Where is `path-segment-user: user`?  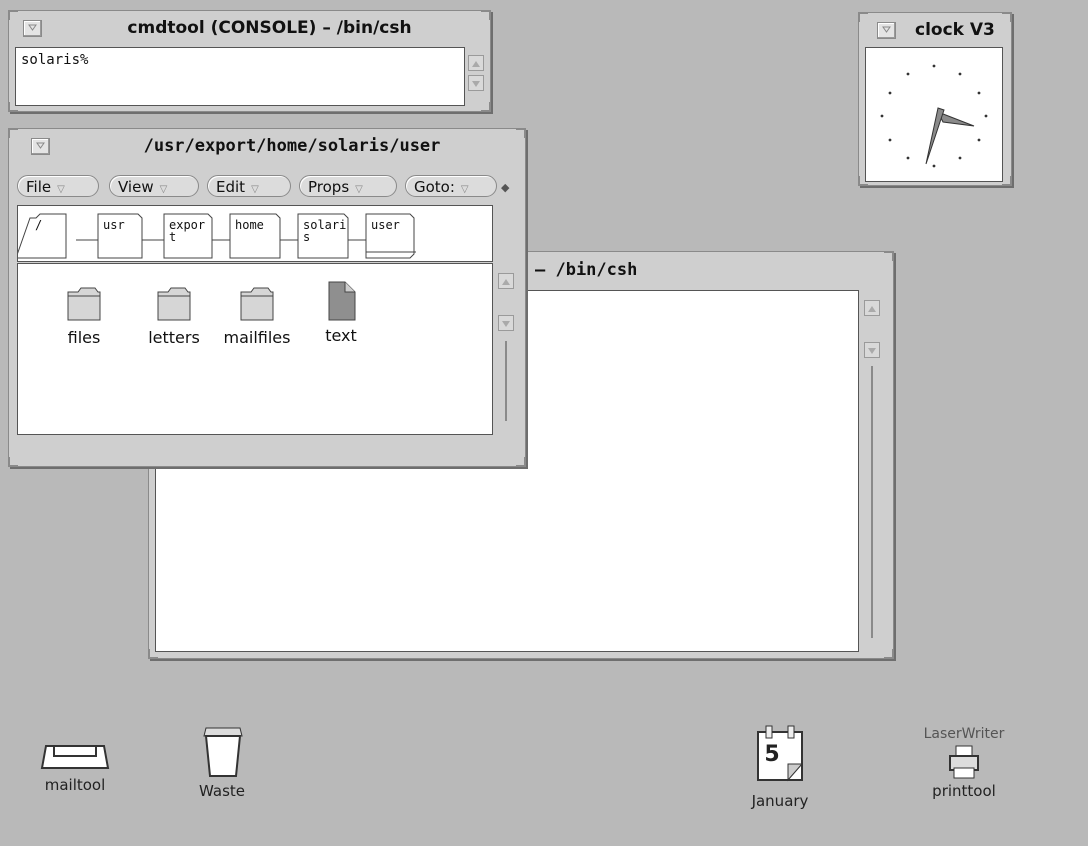
path-segment-user: user is located at coordinates (390, 238).